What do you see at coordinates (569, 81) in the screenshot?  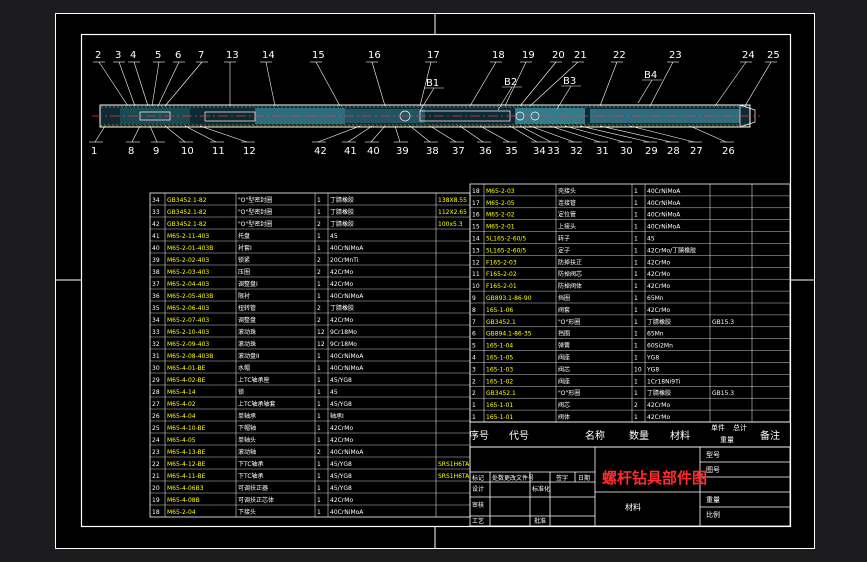 I see `section-label: B3` at bounding box center [569, 81].